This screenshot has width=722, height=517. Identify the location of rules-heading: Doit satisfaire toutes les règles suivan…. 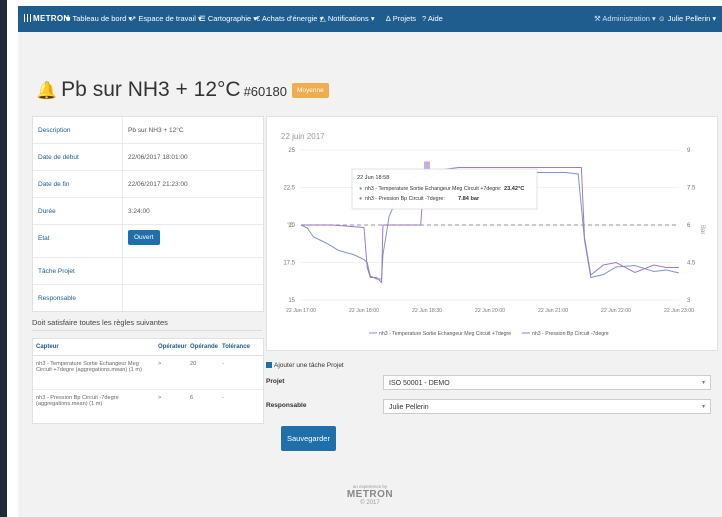
(147, 324).